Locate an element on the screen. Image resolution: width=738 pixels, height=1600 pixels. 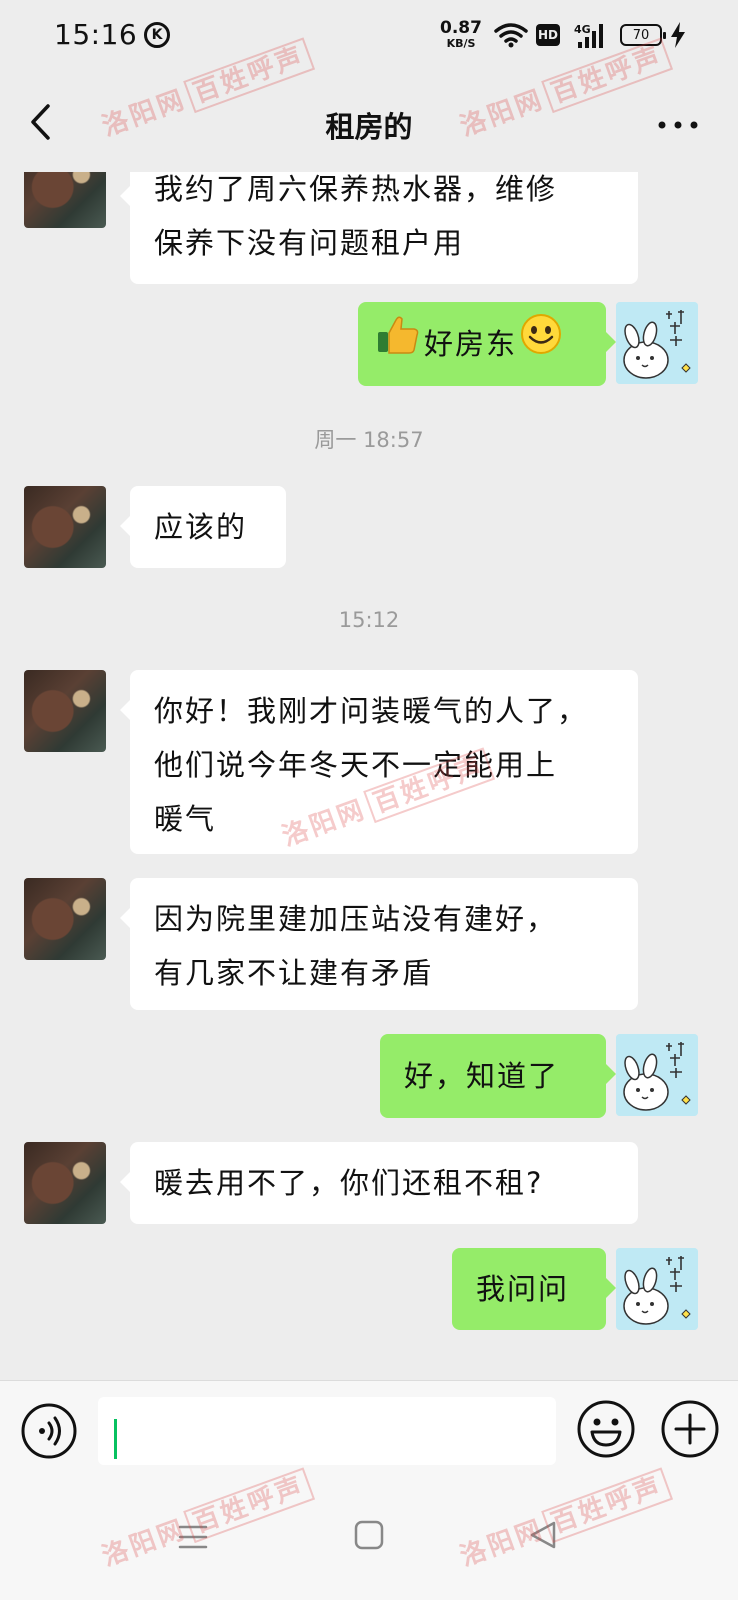
chat-header: 租房的 is located at coordinates (369, 122).